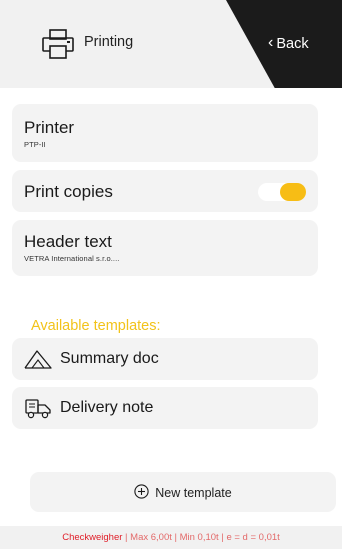 The width and height of the screenshot is (342, 549). I want to click on printer-icon, so click(58, 44).